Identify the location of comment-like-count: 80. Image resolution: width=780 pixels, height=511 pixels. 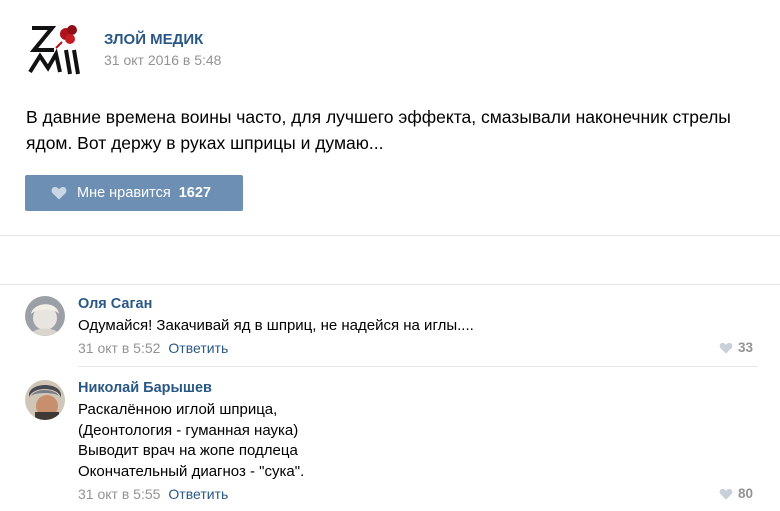
(745, 493).